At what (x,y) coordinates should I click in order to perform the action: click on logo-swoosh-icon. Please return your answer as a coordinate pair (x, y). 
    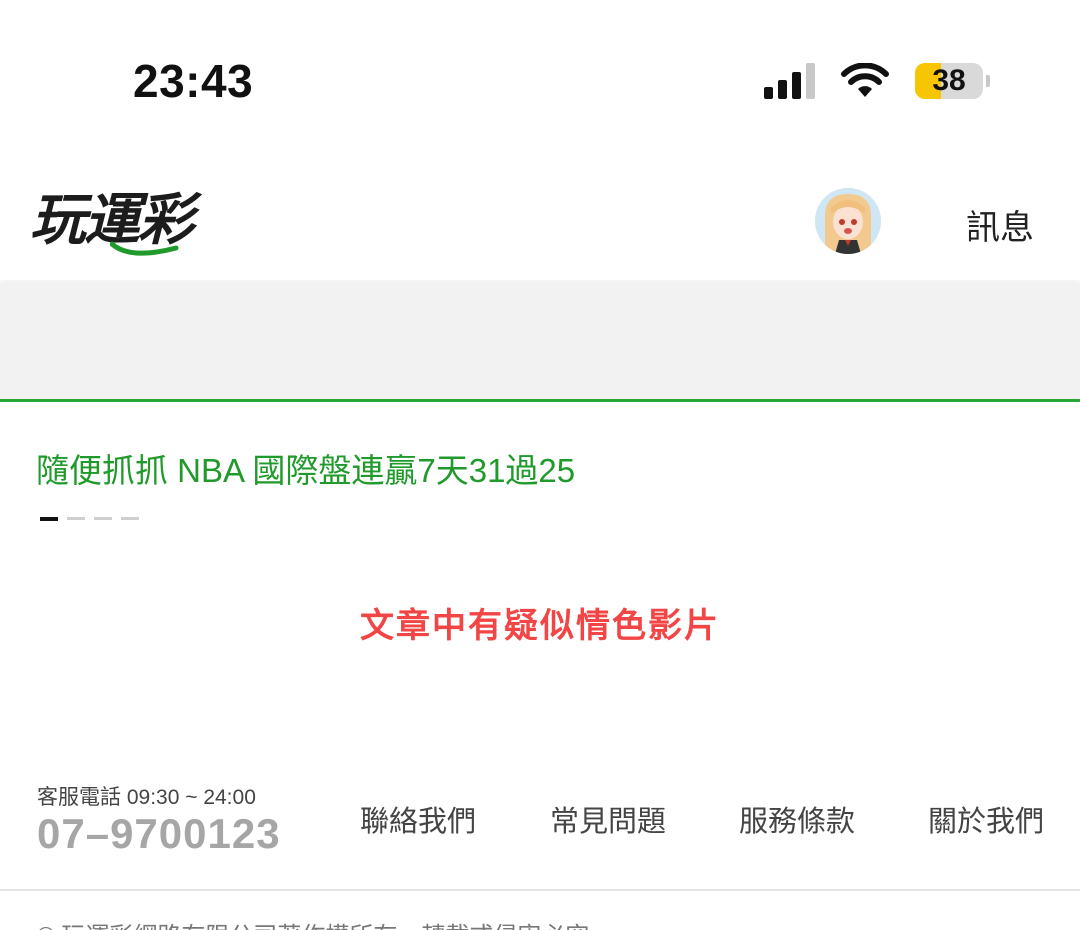
    Looking at the image, I should click on (144, 248).